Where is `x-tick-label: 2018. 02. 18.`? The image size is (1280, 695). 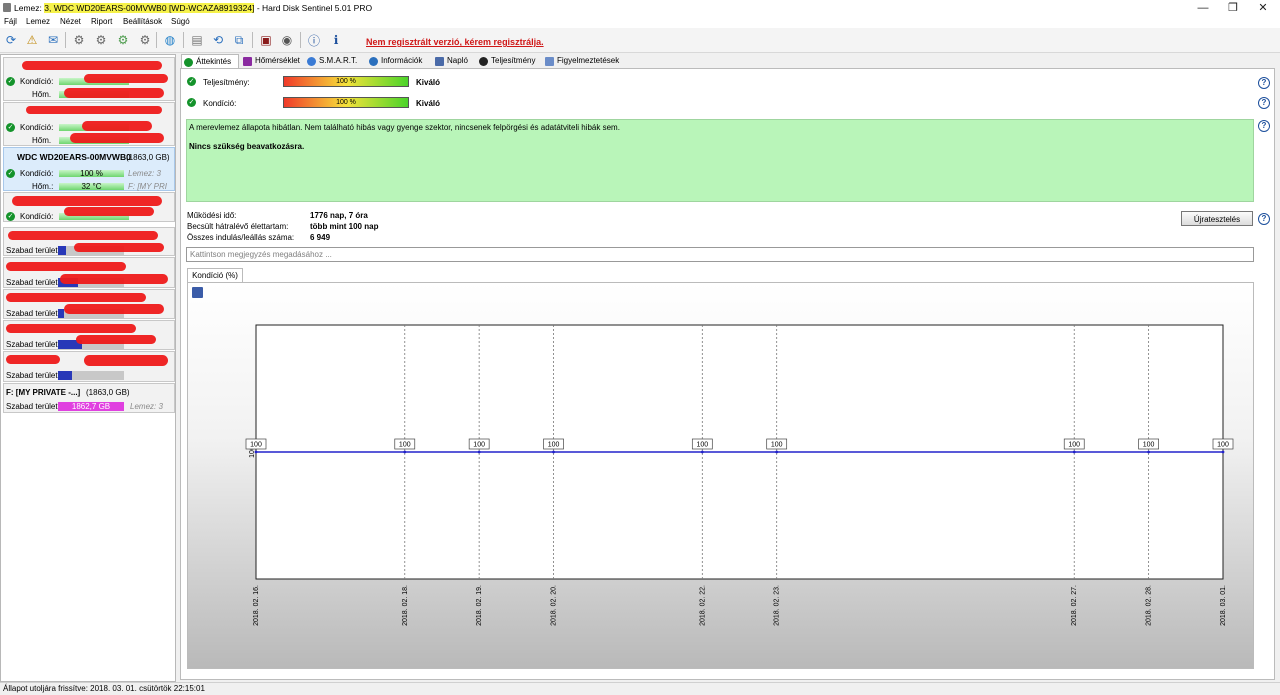 x-tick-label: 2018. 02. 18. is located at coordinates (405, 605).